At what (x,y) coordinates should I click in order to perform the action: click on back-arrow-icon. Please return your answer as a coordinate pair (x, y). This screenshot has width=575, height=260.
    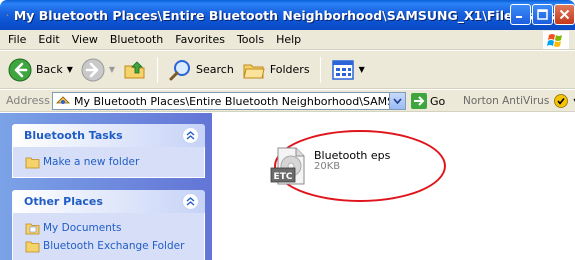
    Looking at the image, I should click on (20, 69).